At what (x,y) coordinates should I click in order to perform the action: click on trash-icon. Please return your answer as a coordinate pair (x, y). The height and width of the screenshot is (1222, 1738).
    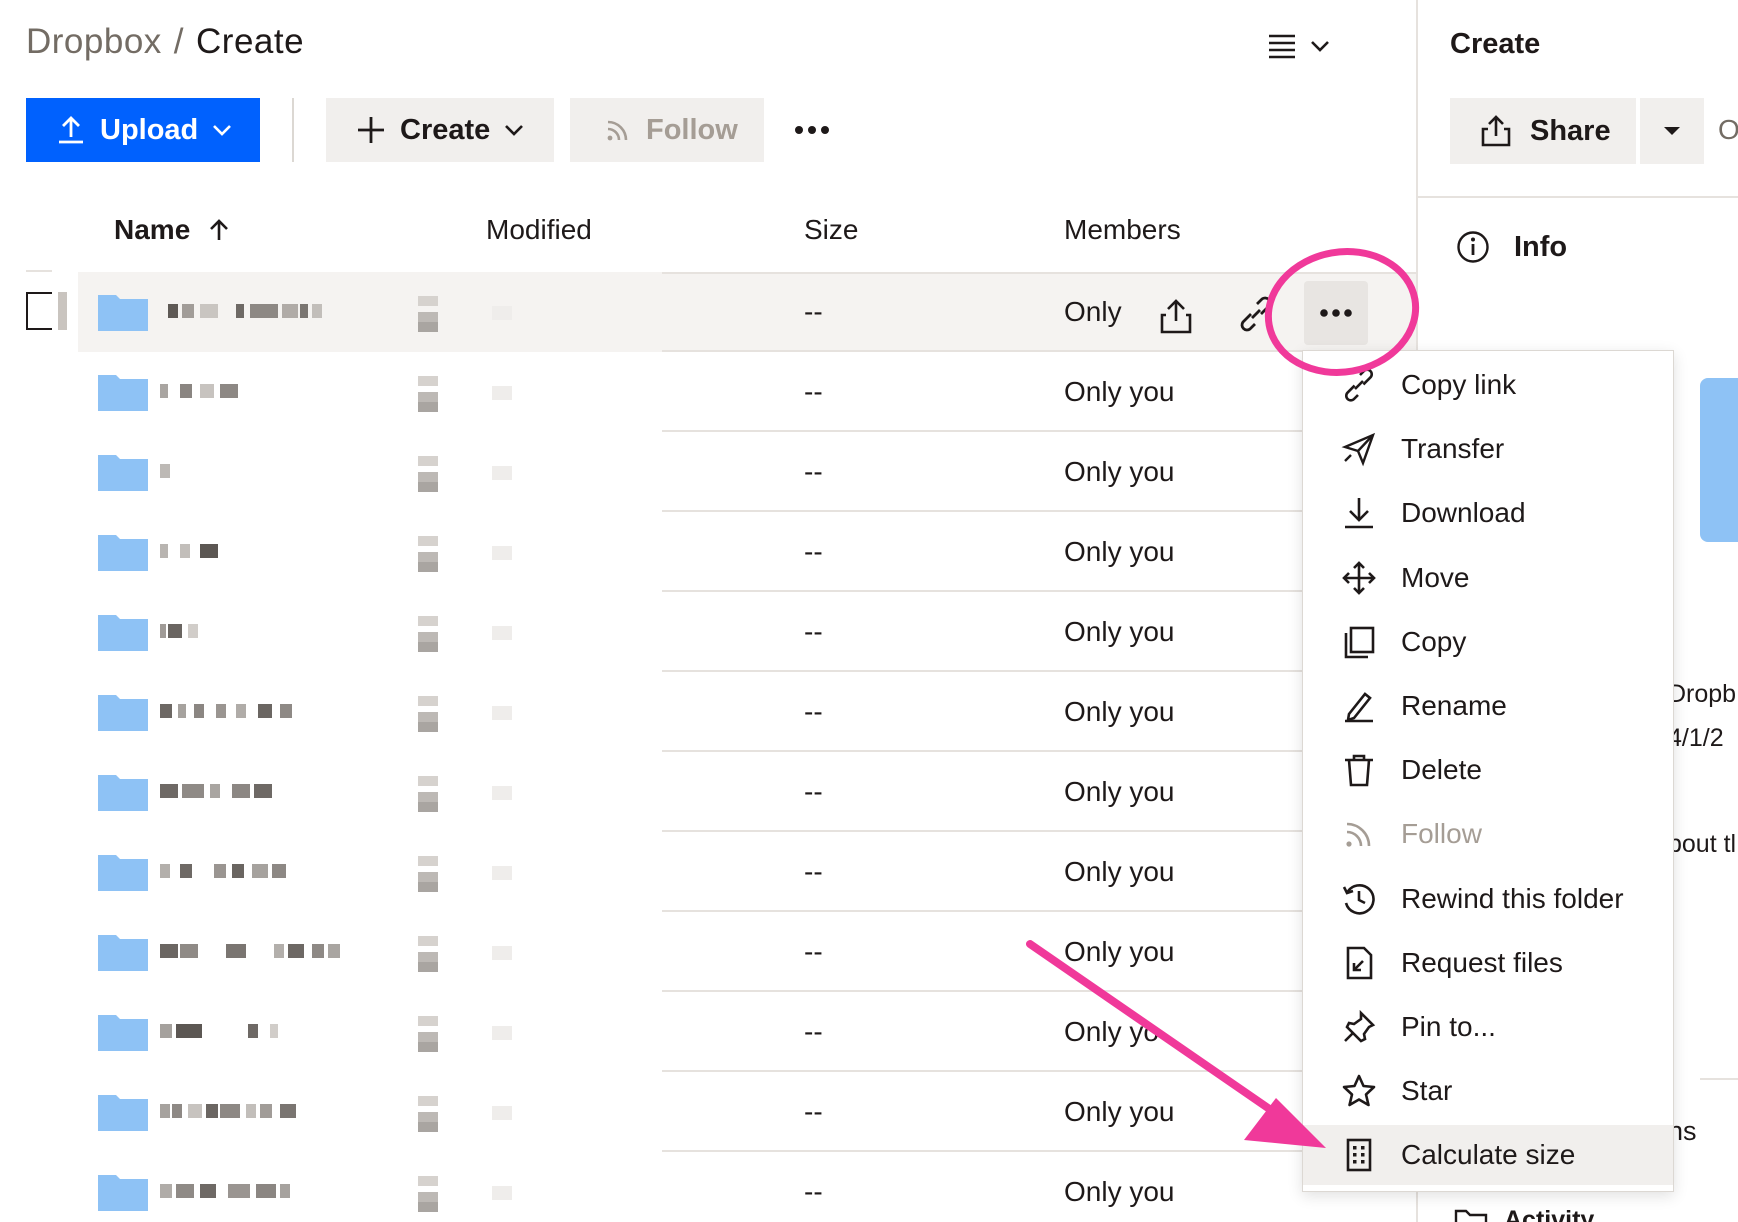
    Looking at the image, I should click on (1359, 770).